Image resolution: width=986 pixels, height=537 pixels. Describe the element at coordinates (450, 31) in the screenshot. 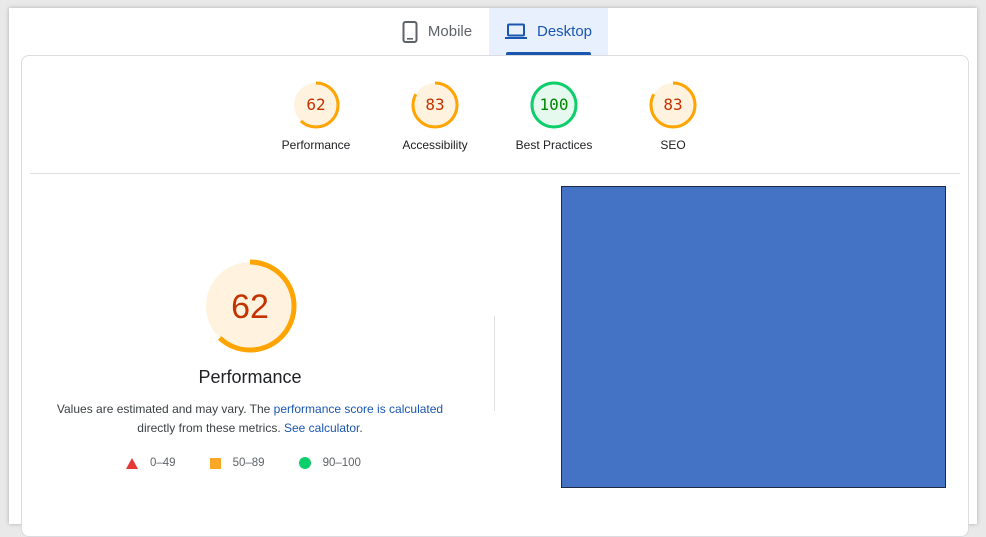

I see `tab-mobile-label: Mobile` at that location.